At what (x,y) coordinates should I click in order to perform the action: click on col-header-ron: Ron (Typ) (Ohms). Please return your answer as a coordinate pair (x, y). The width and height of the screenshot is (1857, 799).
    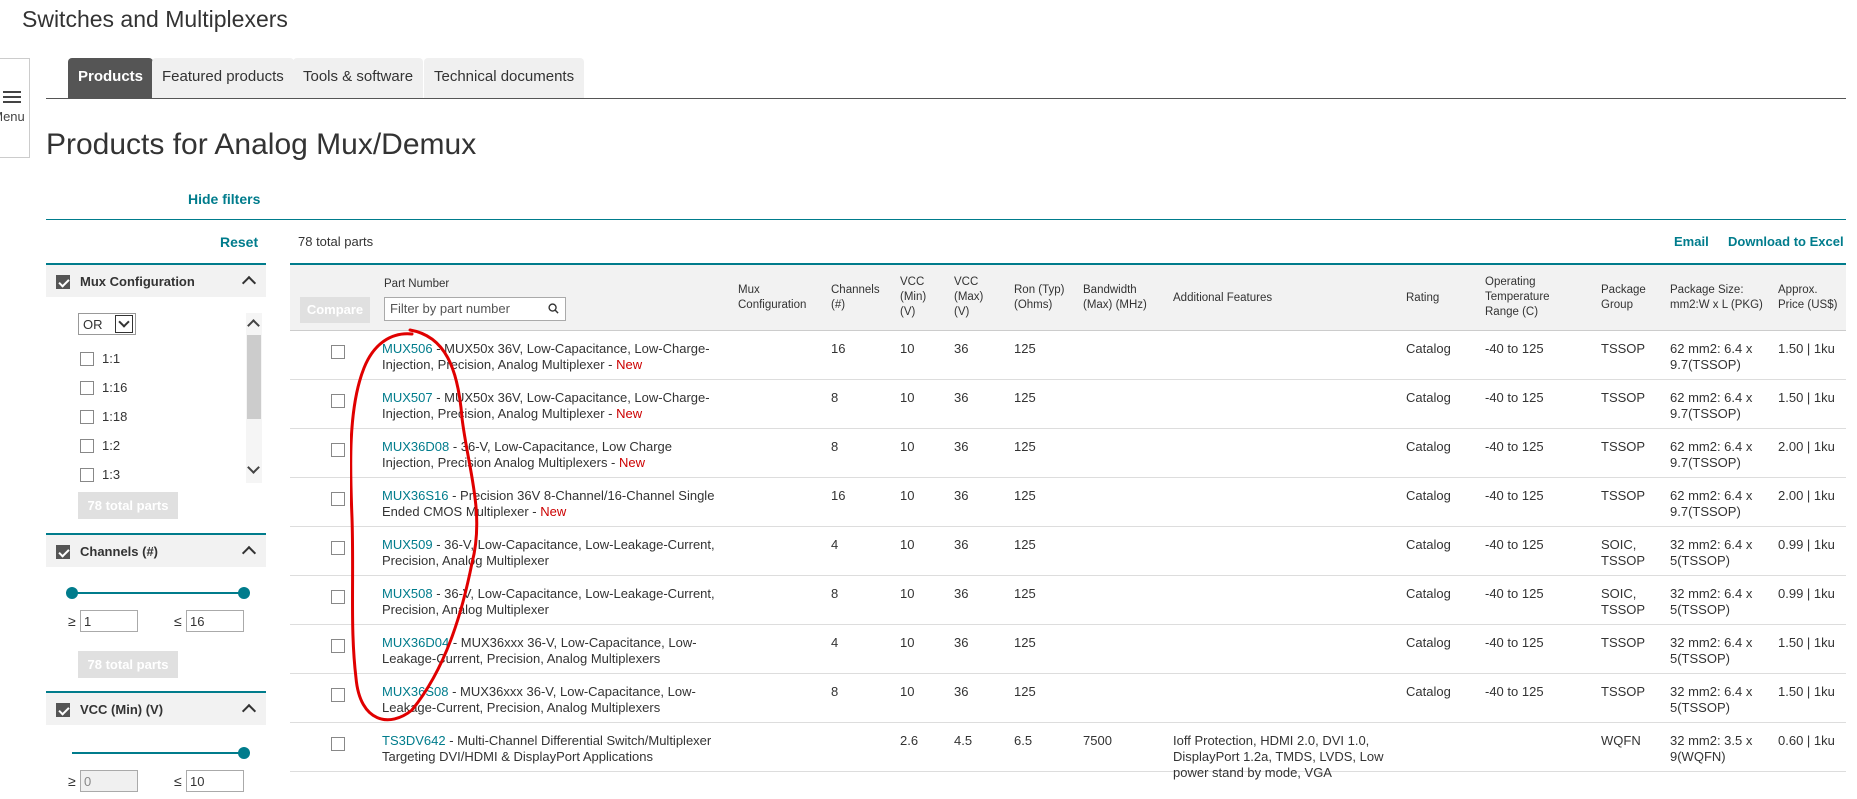
    Looking at the image, I should click on (1039, 298).